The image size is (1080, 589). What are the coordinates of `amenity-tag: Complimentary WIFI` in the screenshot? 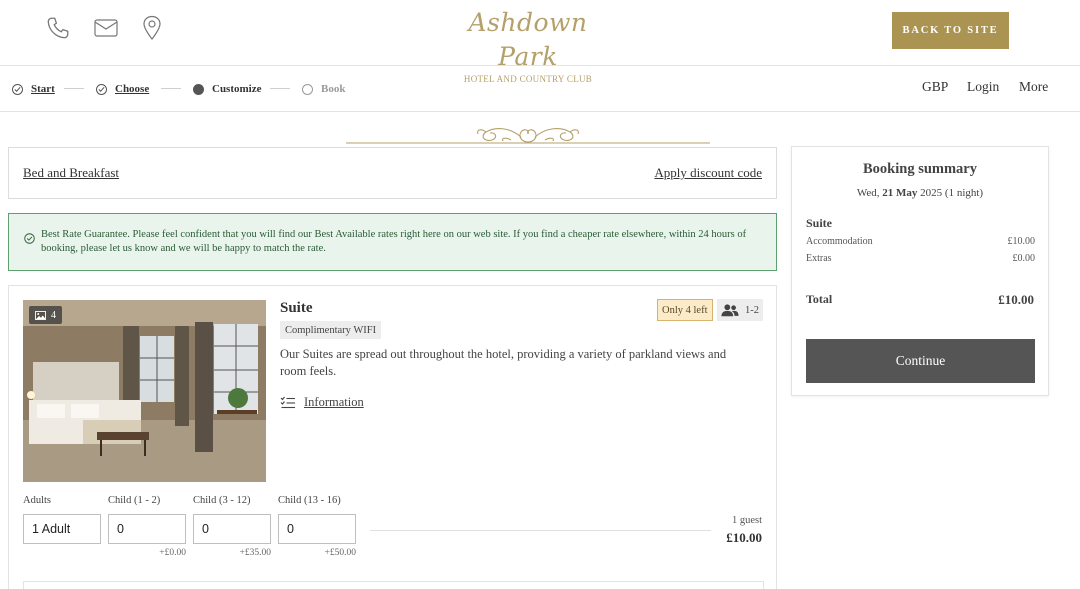 It's located at (331, 330).